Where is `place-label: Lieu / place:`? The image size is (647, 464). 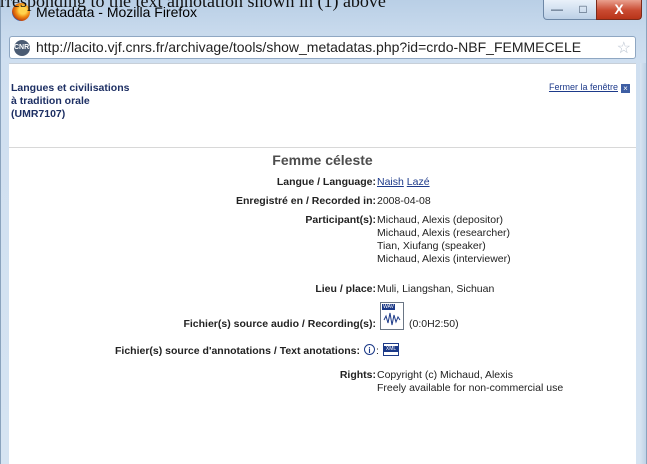
place-label: Lieu / place: is located at coordinates (345, 289).